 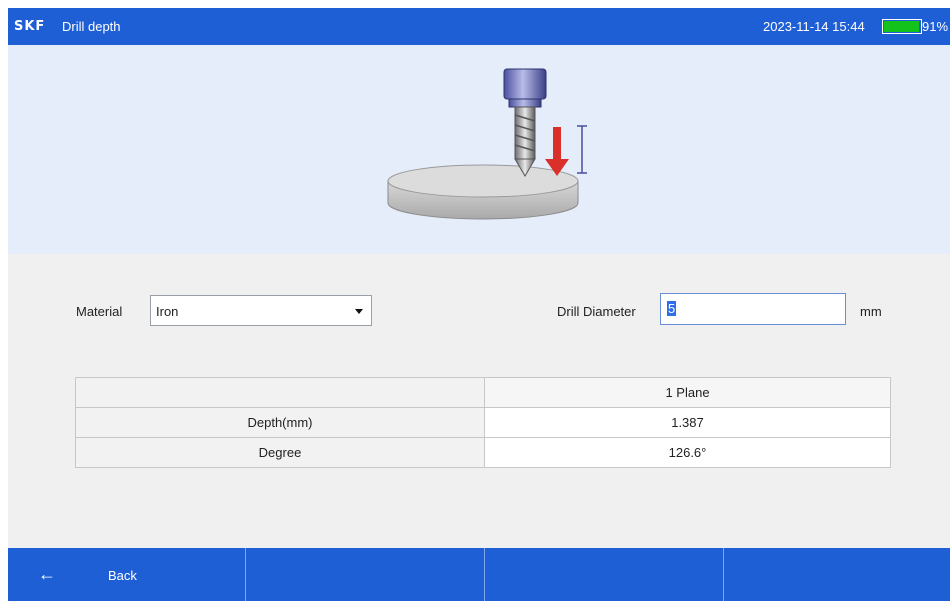 I want to click on arrow-left-icon: ←, so click(x=47, y=574).